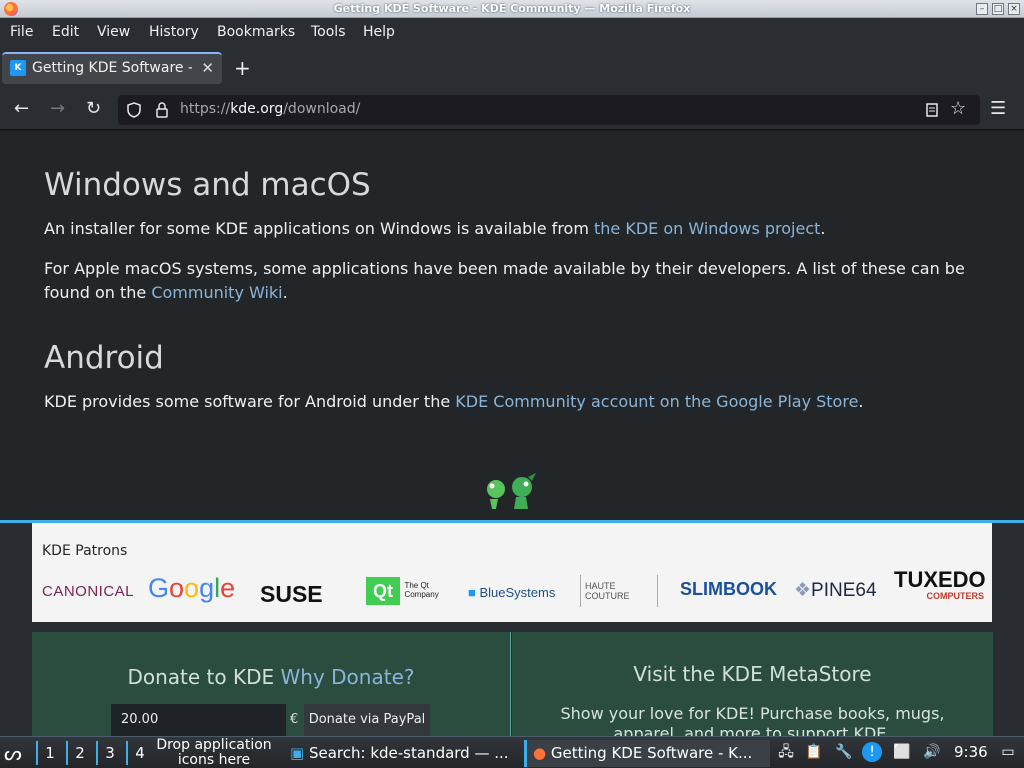  Describe the element at coordinates (328, 32) in the screenshot. I see `menu-tools: Tools` at that location.